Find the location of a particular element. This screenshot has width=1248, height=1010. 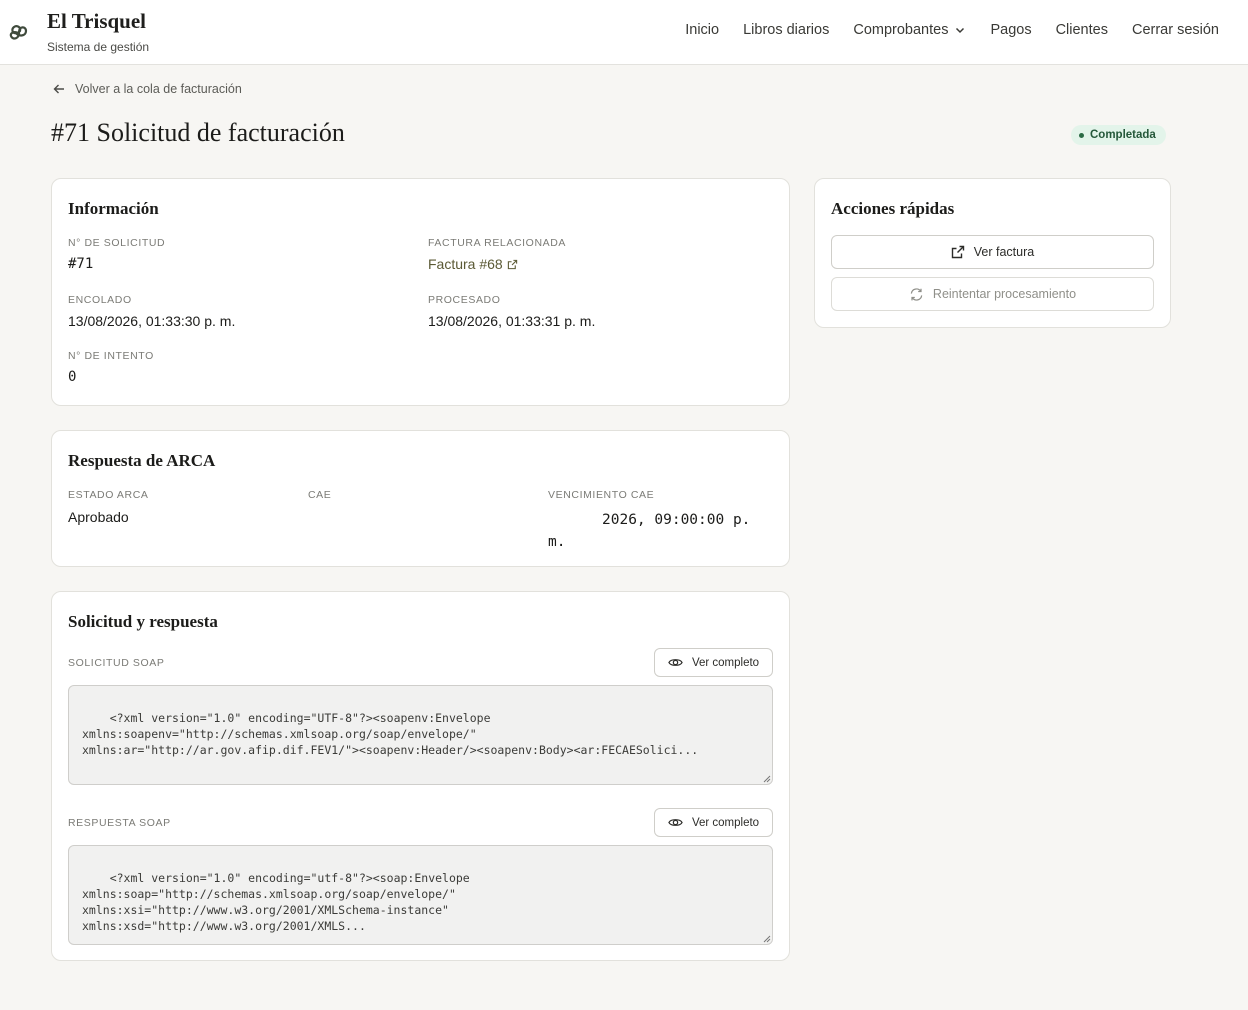

nav-comprobantes-dropdown: Comprobantes is located at coordinates (909, 30).